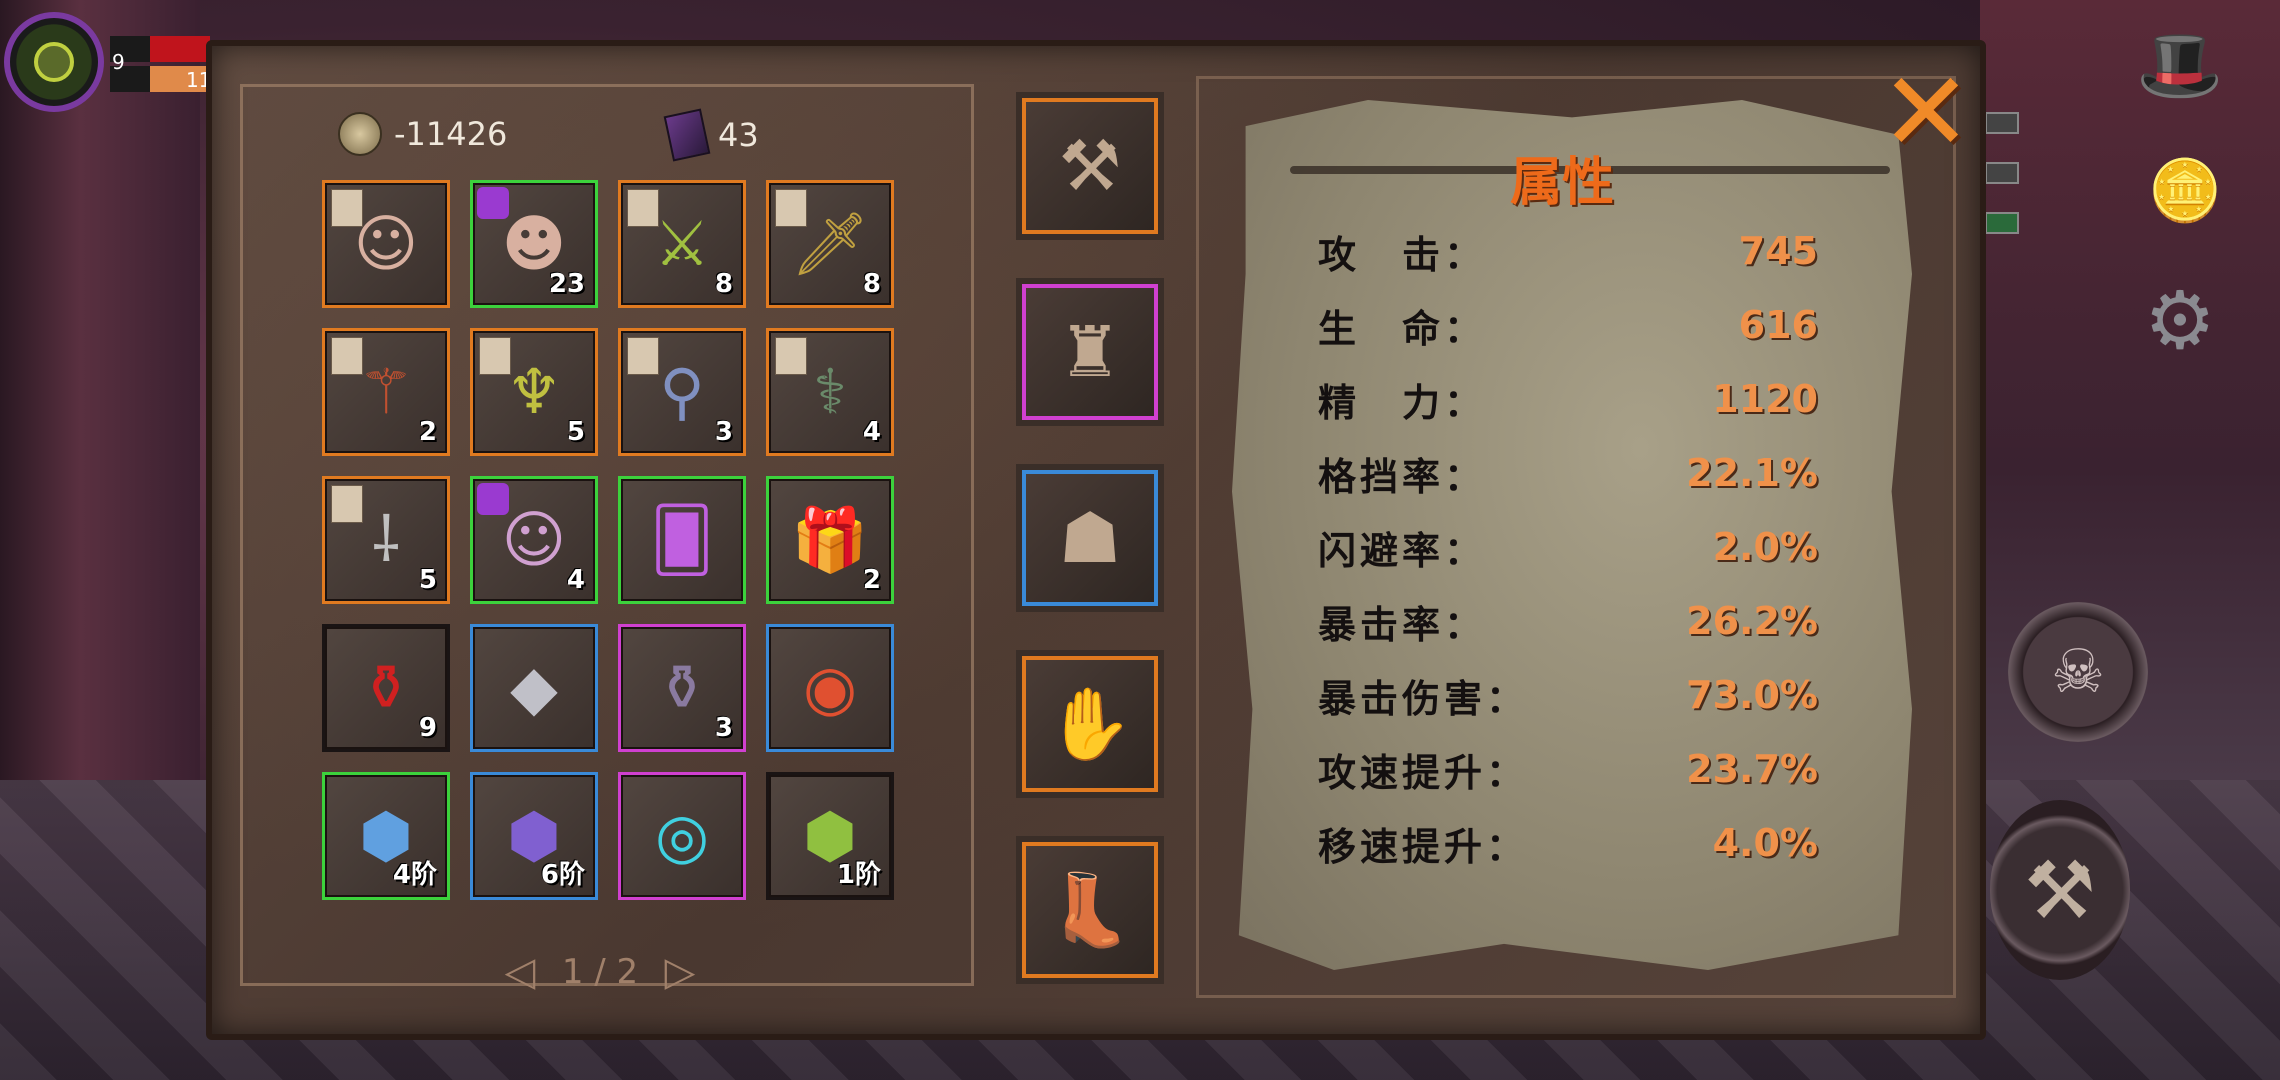  I want to click on scepter-icon: ⚕, so click(830, 391).